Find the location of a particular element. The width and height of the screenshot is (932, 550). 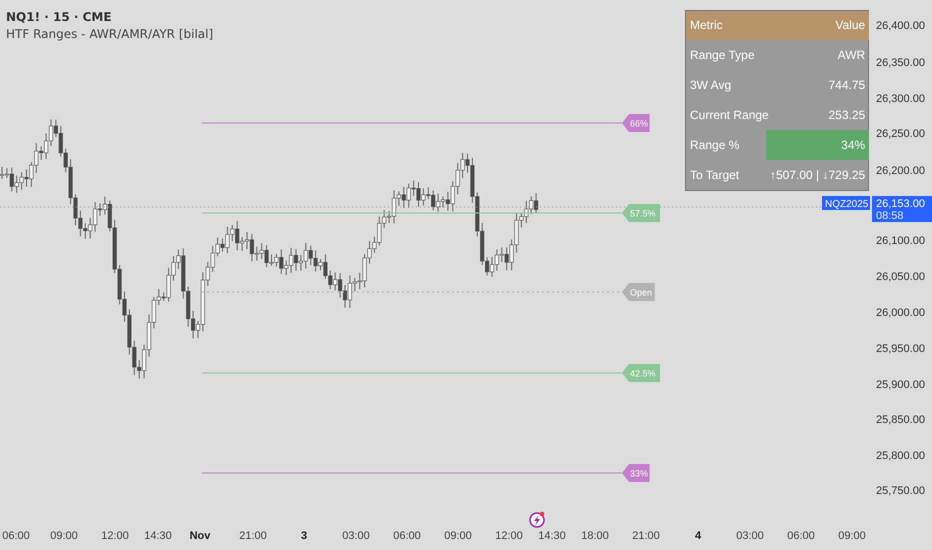

table-cell-text: 744.75 is located at coordinates (847, 85).